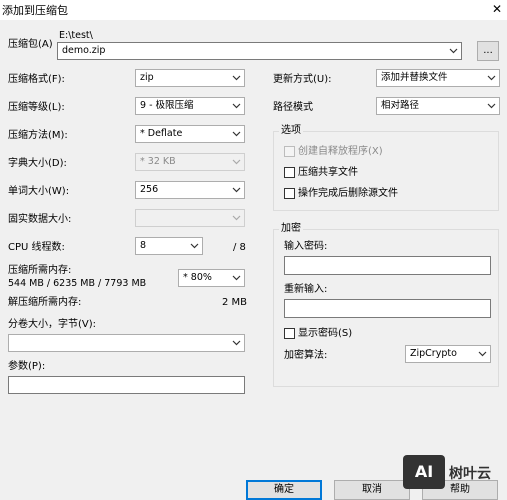 The image size is (507, 500). Describe the element at coordinates (306, 355) in the screenshot. I see `enc-method-label: 加密算法:` at that location.